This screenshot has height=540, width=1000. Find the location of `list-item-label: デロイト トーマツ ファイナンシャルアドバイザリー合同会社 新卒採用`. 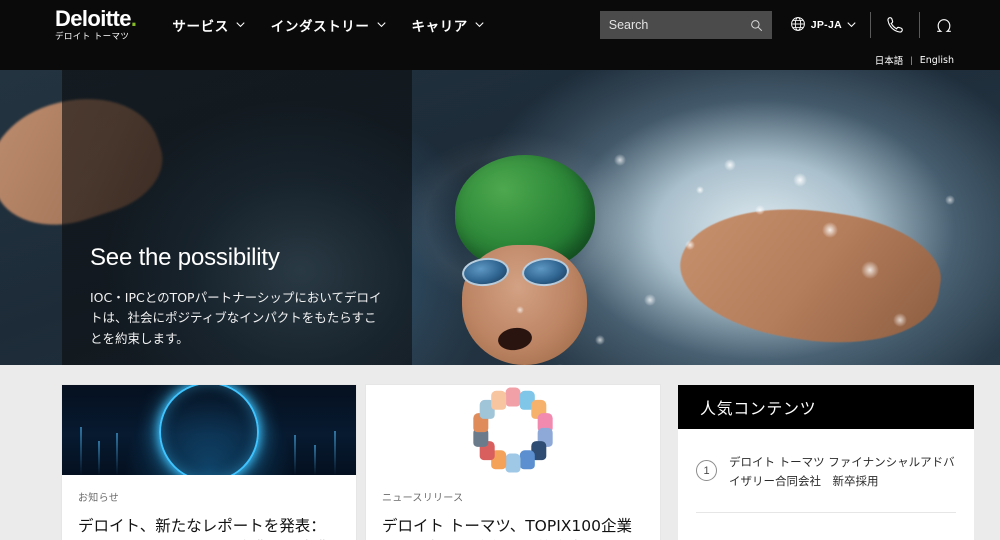

list-item-label: デロイト トーマツ ファイナンシャルアドバイザリー合同会社 新卒採用 is located at coordinates (842, 471).